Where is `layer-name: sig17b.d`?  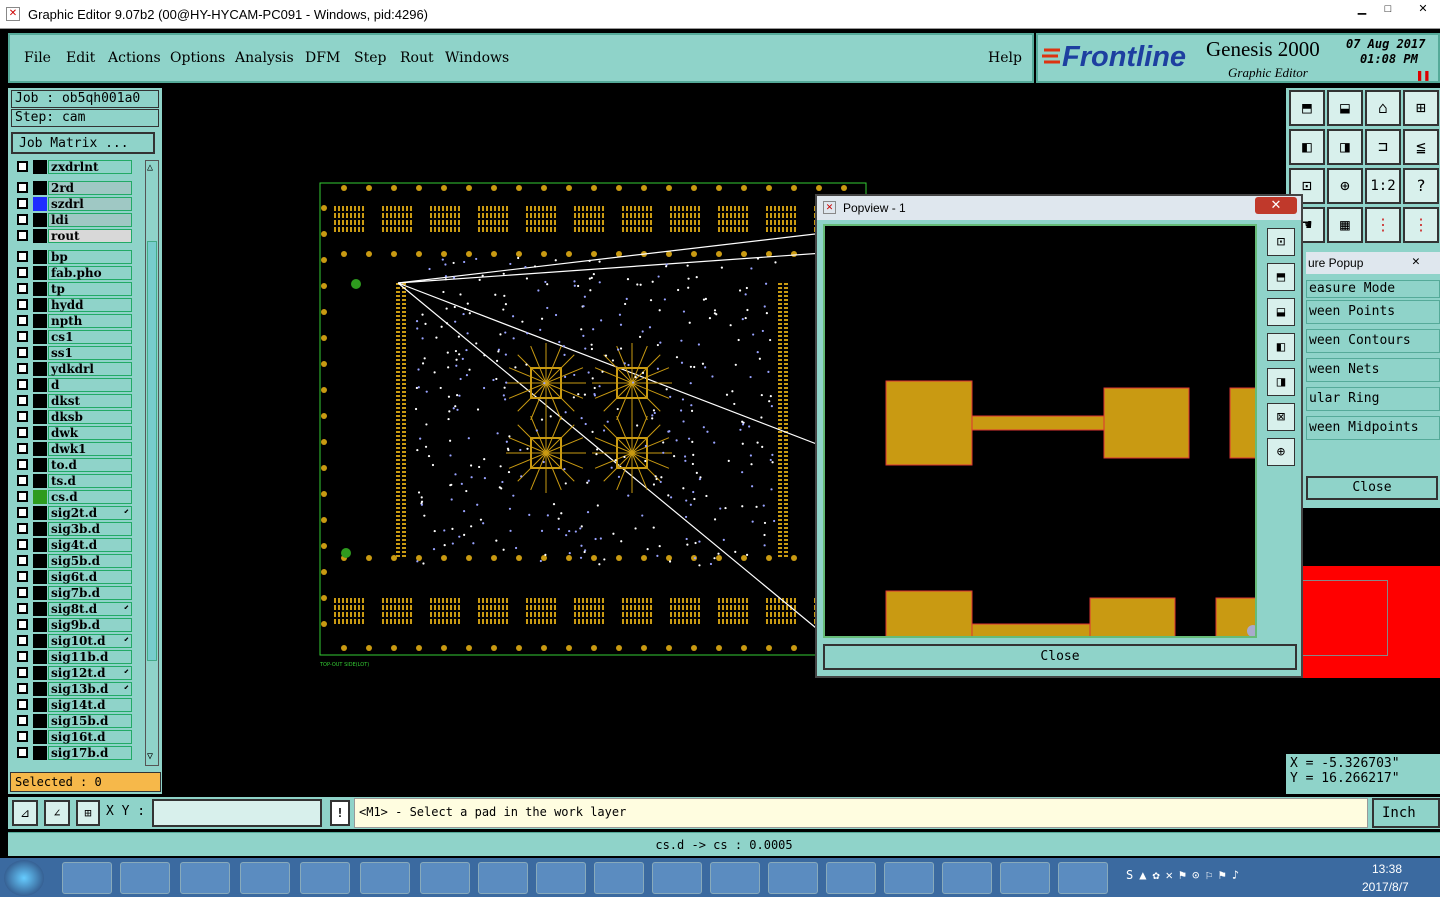 layer-name: sig17b.d is located at coordinates (90, 753).